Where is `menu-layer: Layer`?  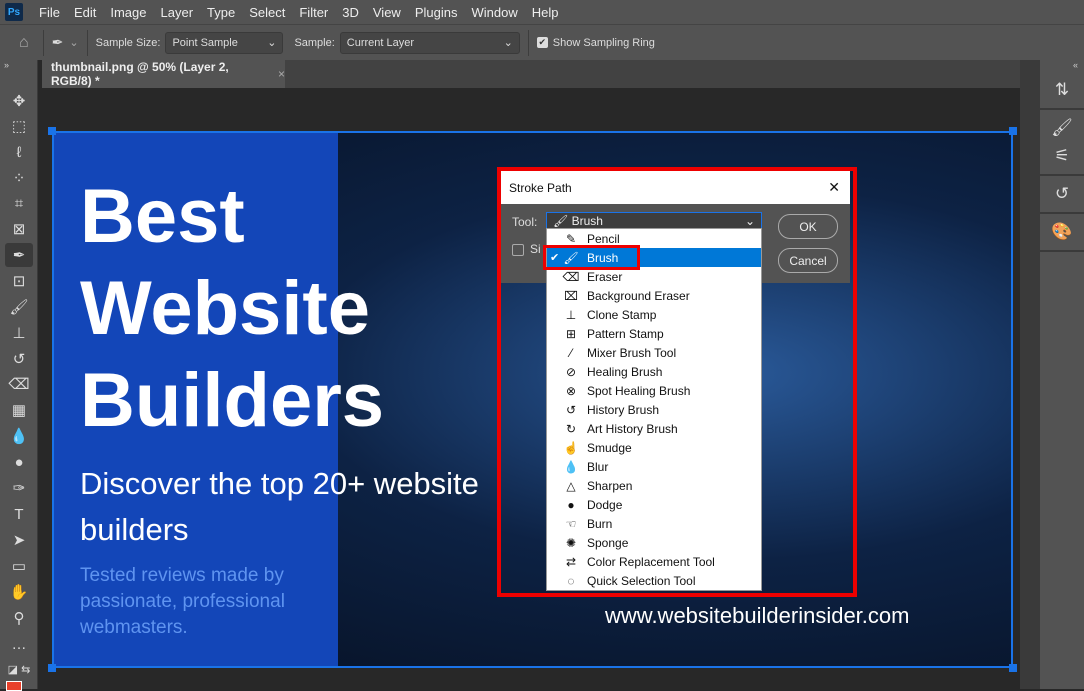
menu-layer: Layer is located at coordinates (177, 12).